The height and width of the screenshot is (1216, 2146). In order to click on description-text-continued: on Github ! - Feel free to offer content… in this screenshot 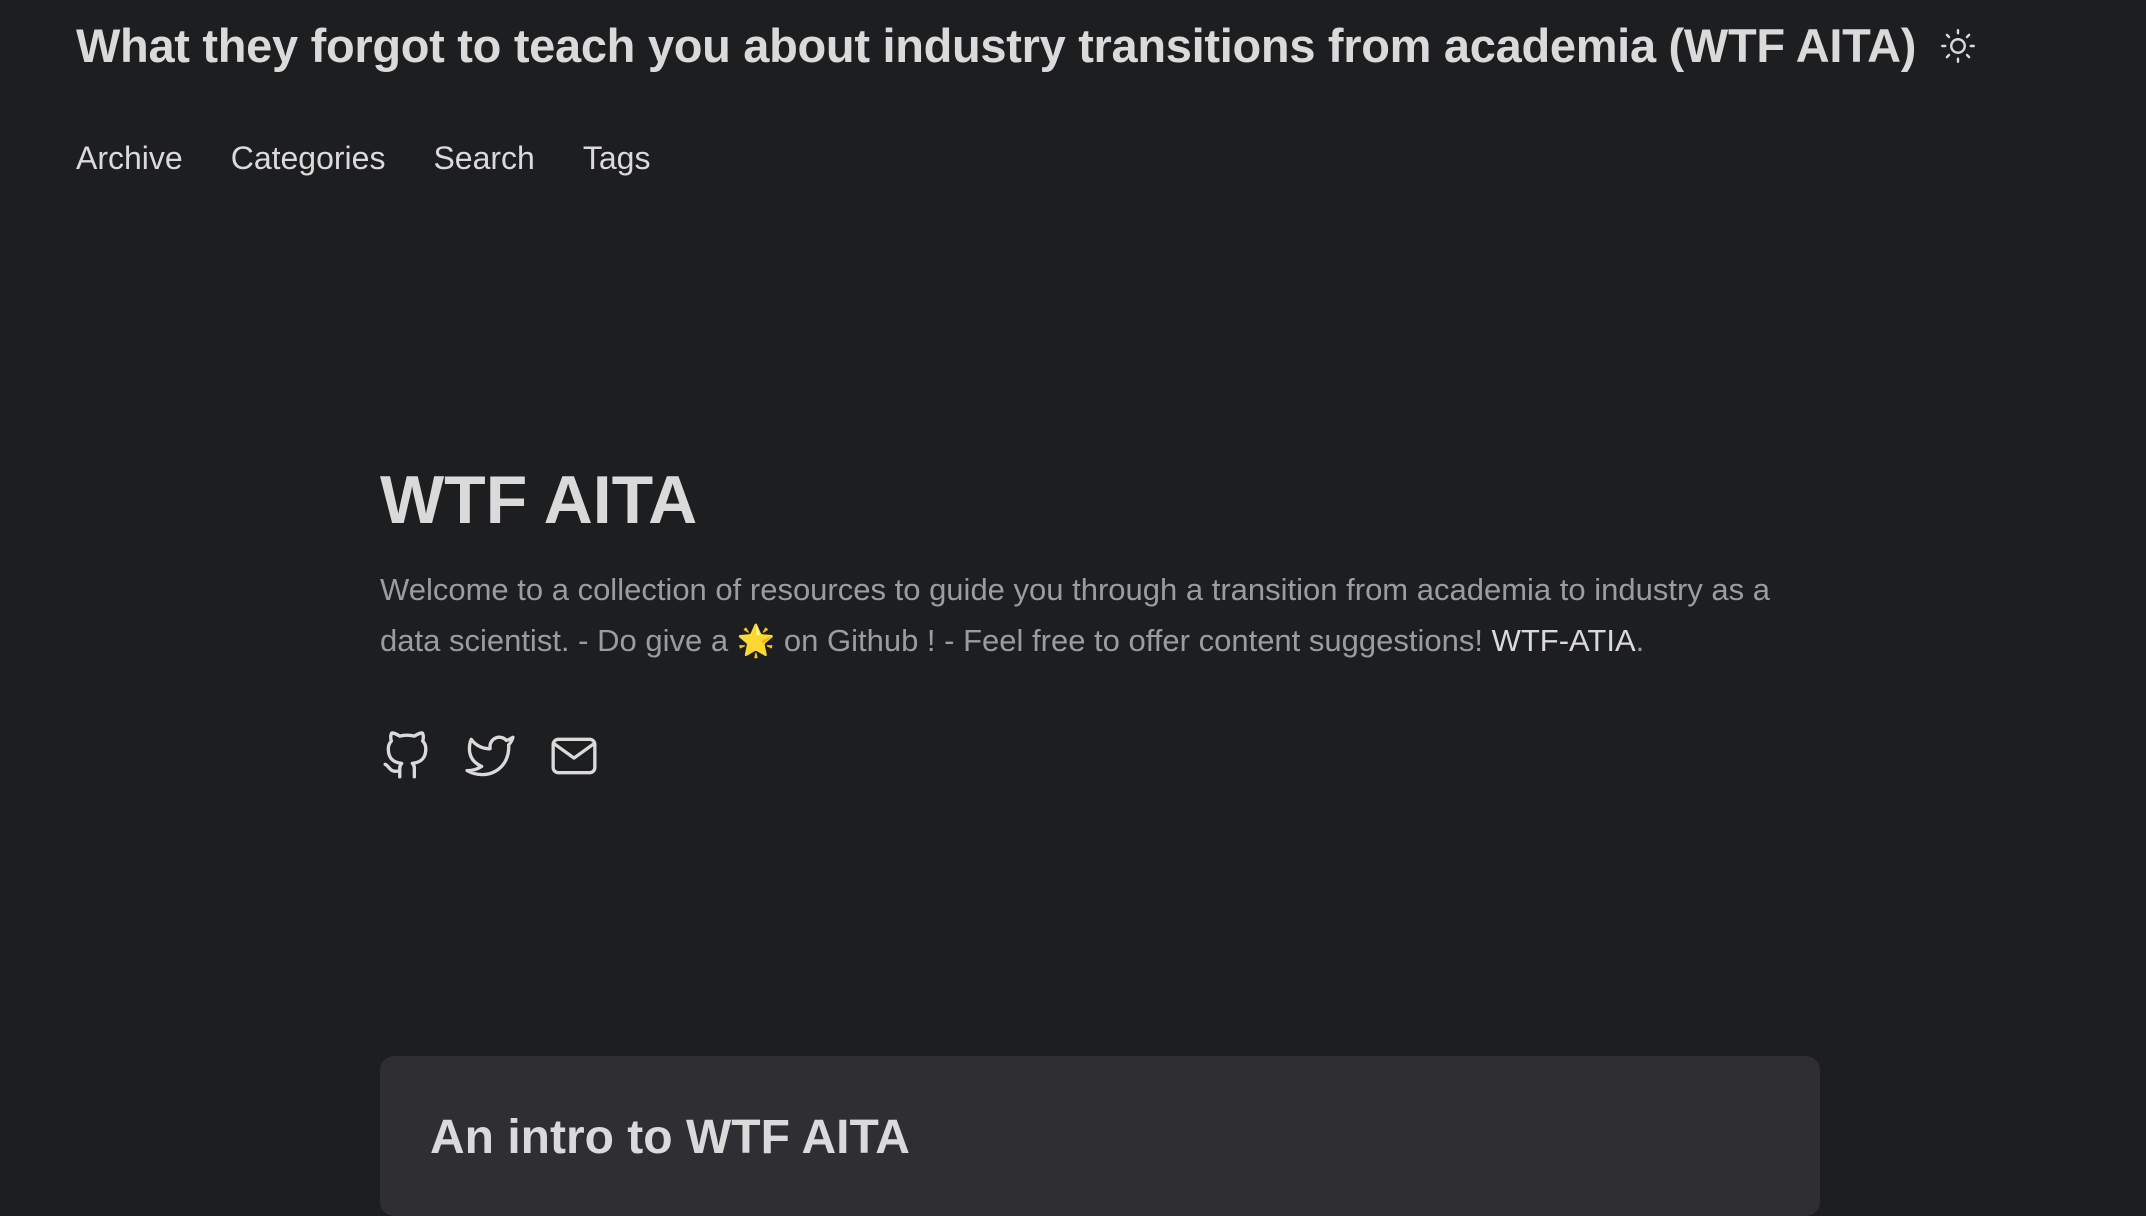, I will do `click(1133, 640)`.